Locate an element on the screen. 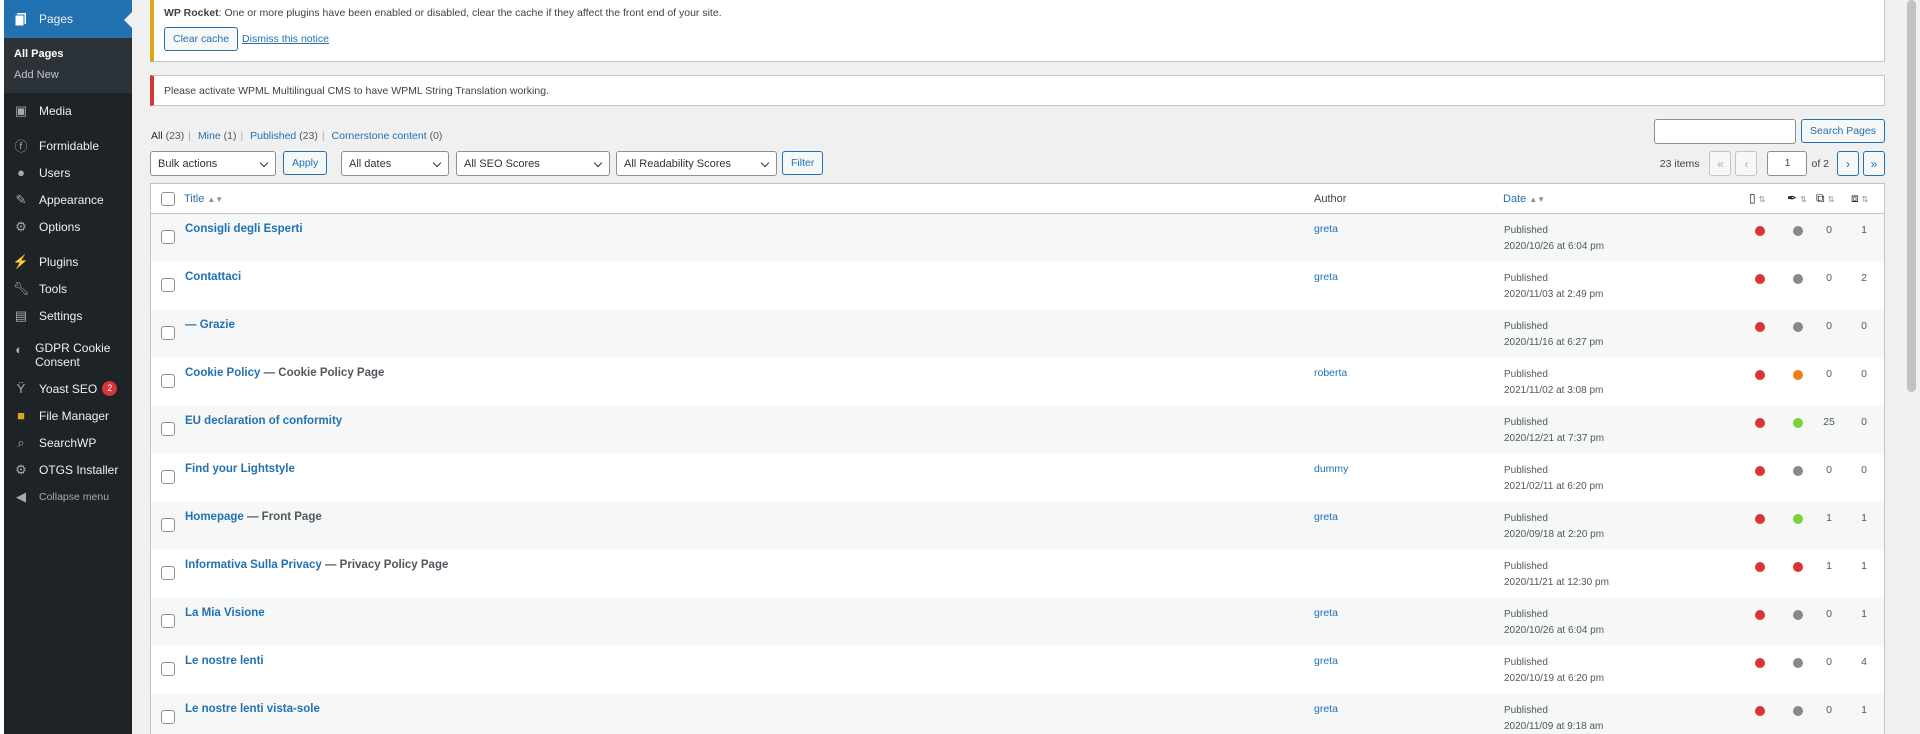  scrollbar-thumb is located at coordinates (1911, 196).